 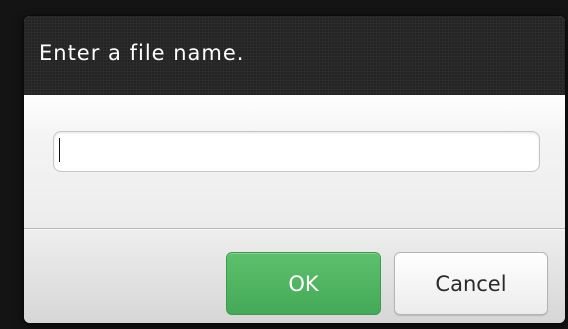 What do you see at coordinates (296, 151) in the screenshot?
I see `file-name-input` at bounding box center [296, 151].